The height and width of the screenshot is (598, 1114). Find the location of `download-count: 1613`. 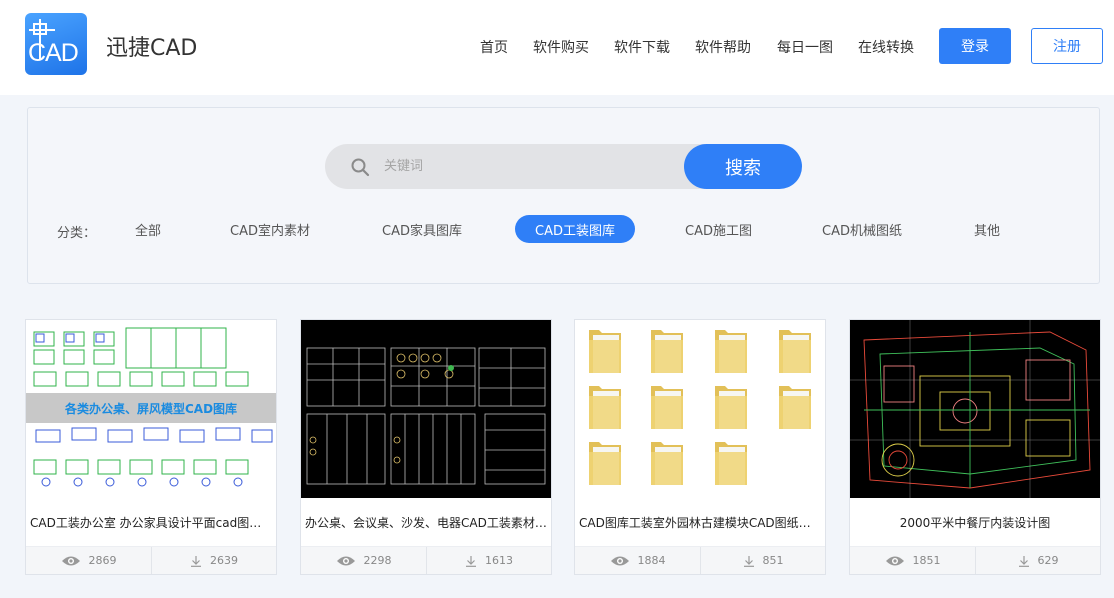

download-count: 1613 is located at coordinates (488, 560).